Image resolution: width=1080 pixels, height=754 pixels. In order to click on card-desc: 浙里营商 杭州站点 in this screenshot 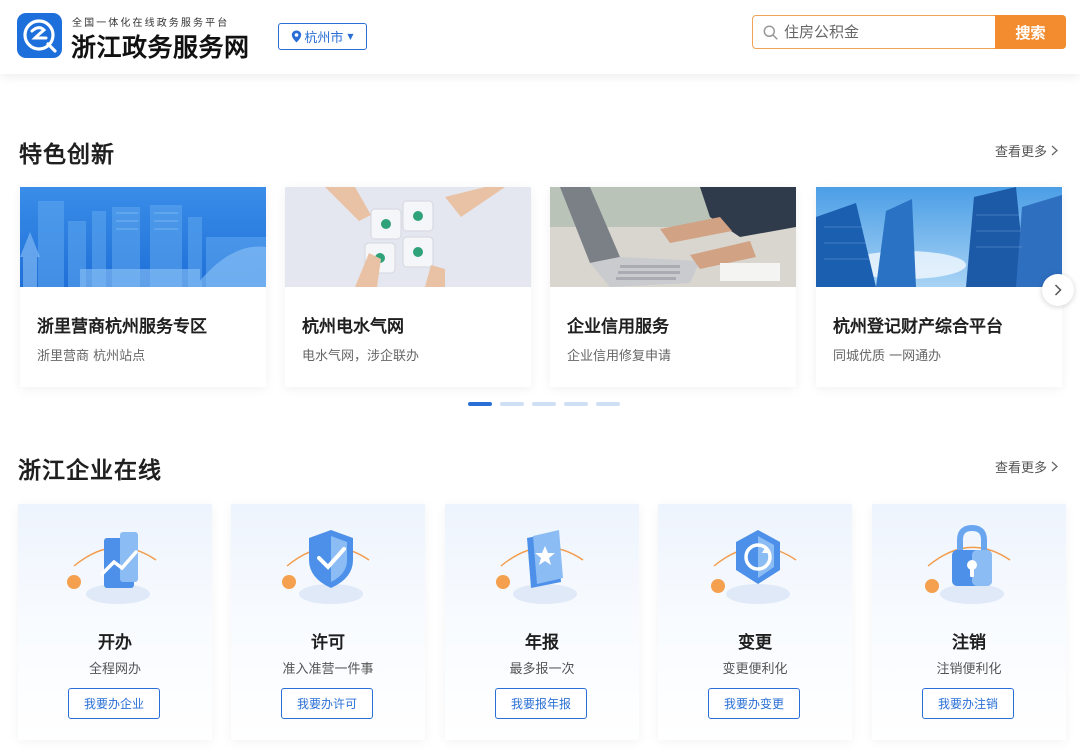, I will do `click(91, 356)`.